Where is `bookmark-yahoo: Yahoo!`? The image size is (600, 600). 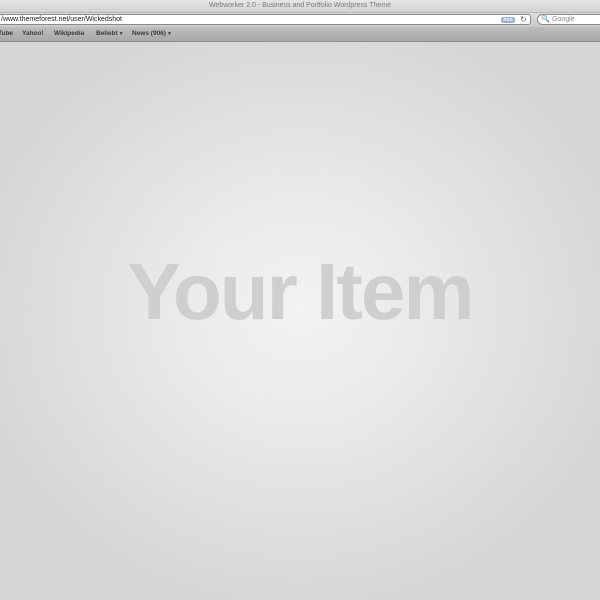
bookmark-yahoo: Yahoo! is located at coordinates (33, 34).